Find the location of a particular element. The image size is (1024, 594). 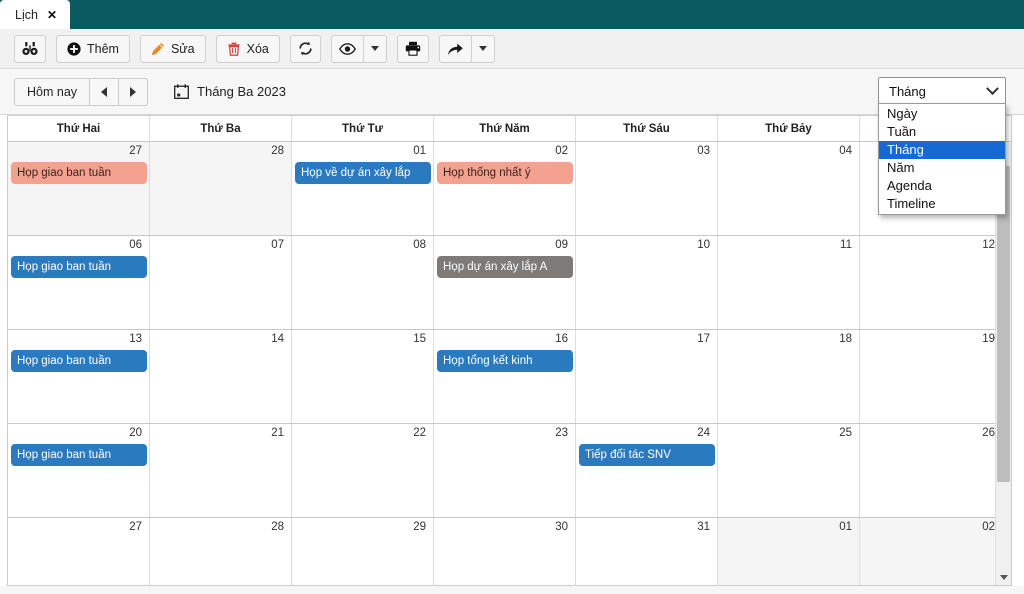

day-cell: 07 is located at coordinates (221, 282).